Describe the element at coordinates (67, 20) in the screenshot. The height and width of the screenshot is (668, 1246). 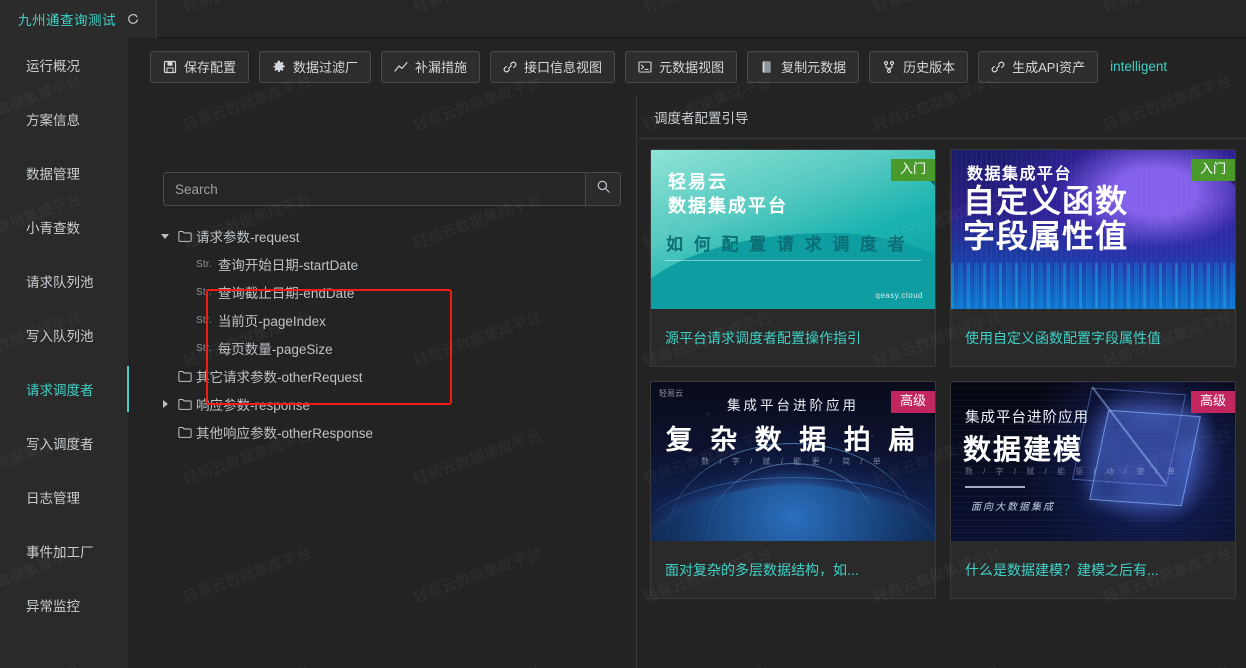
I see `tab-label: 九州通查询测试` at that location.